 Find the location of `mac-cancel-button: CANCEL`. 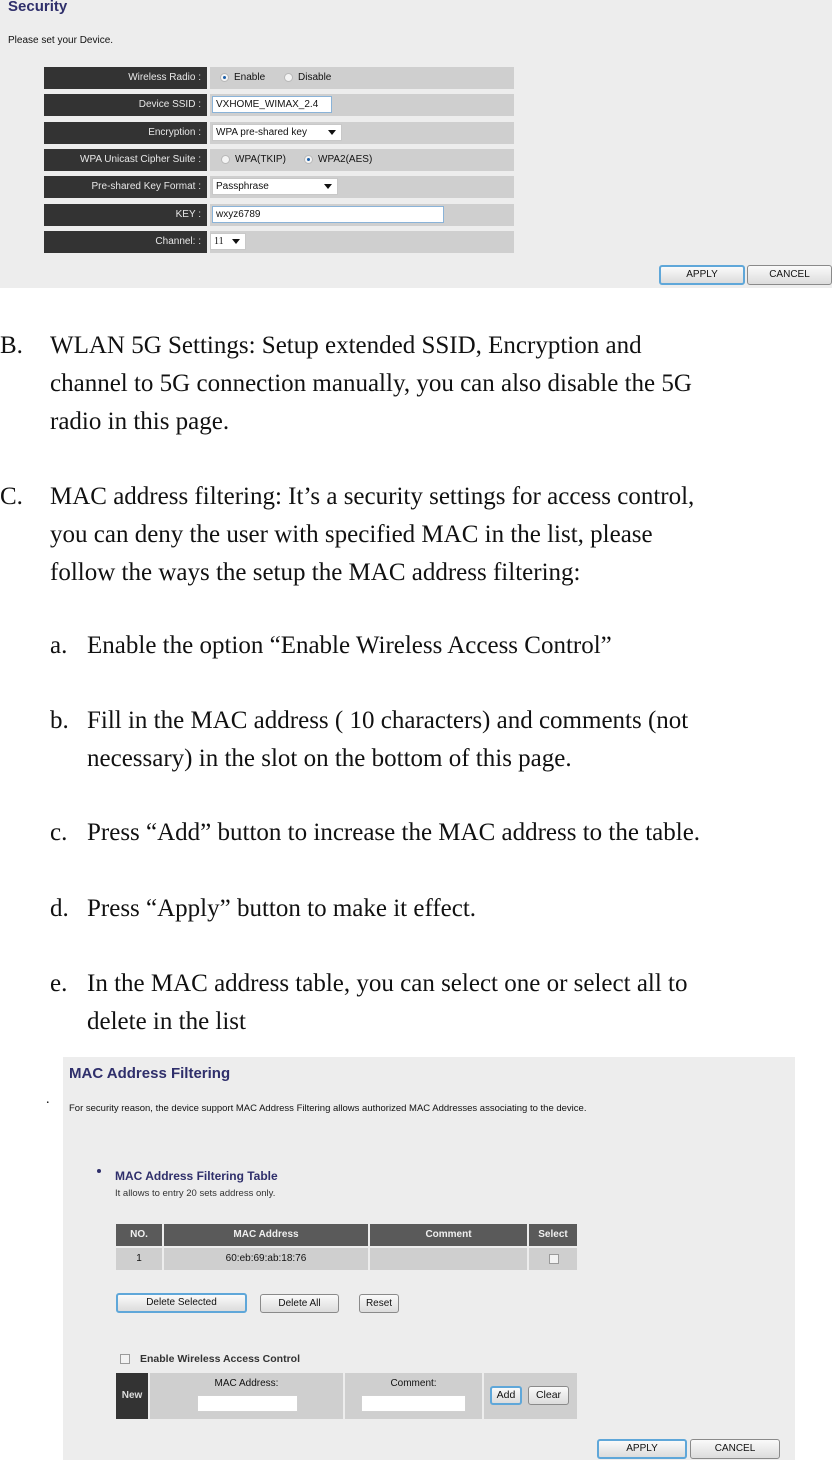

mac-cancel-button: CANCEL is located at coordinates (735, 1449).